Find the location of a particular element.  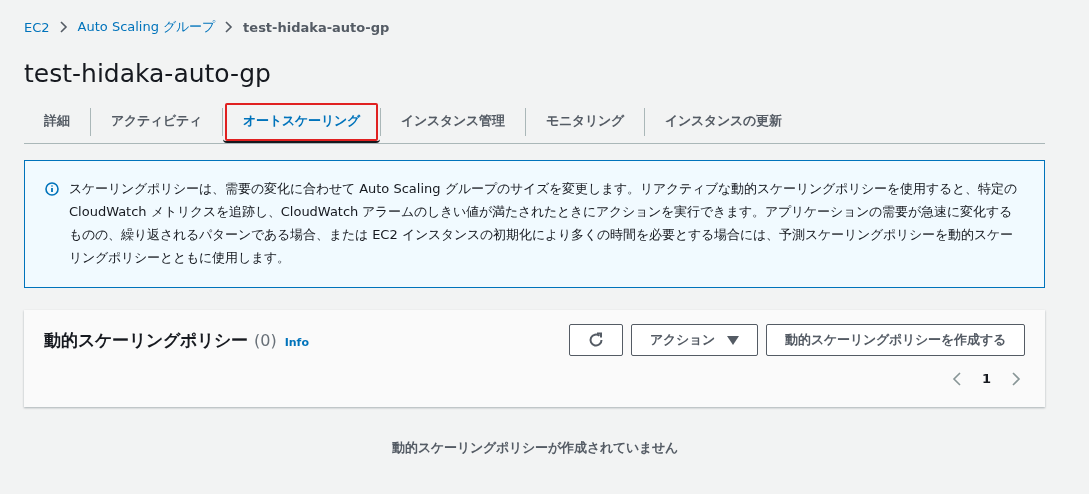

caret-icon is located at coordinates (733, 340).